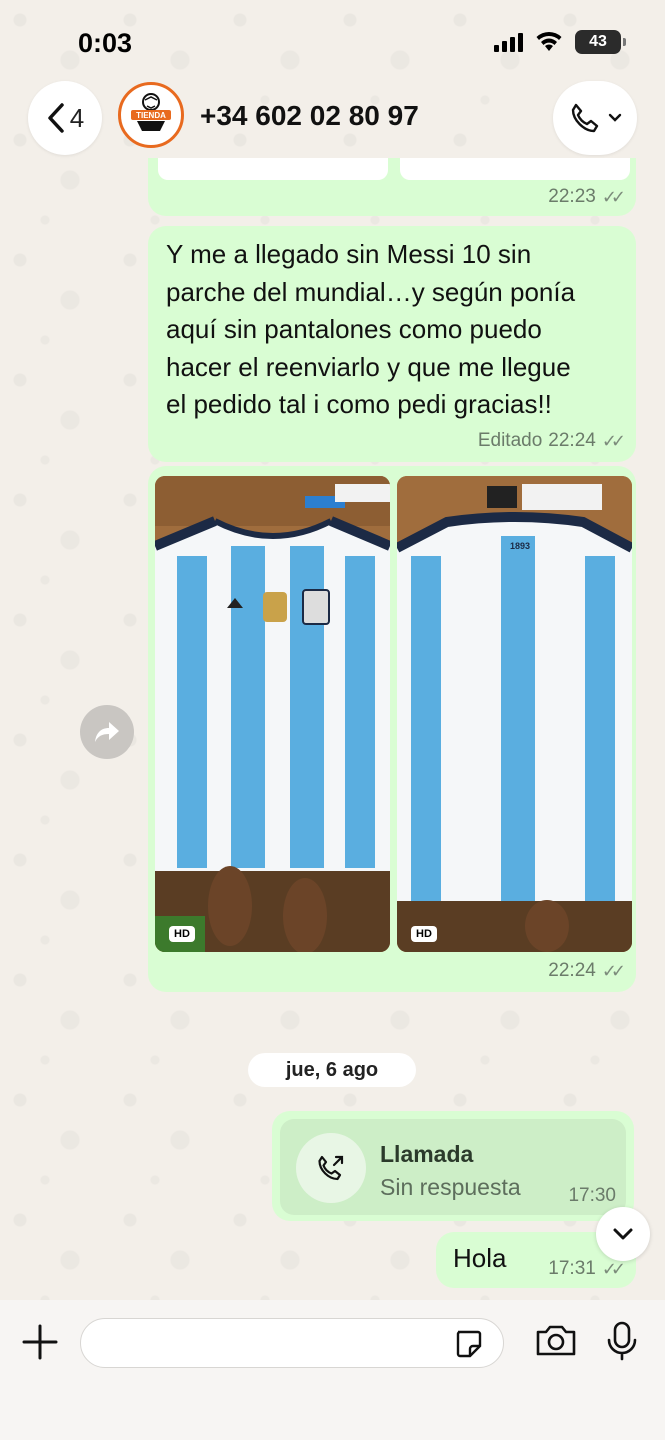 This screenshot has width=665, height=1440. What do you see at coordinates (480, 1258) in the screenshot?
I see `message-text: Hola` at bounding box center [480, 1258].